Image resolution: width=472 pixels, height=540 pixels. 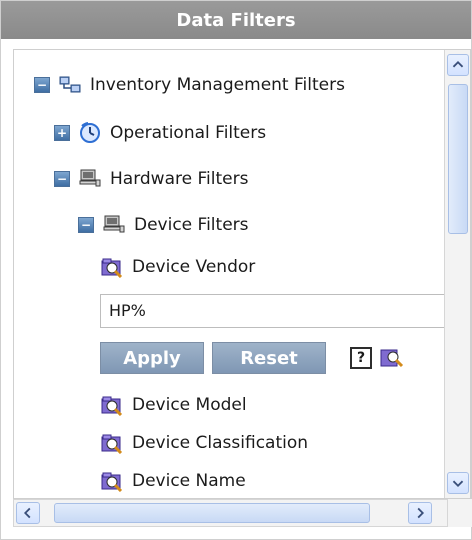 I want to click on device-vendor-filter-input: HP%, so click(x=276, y=311).